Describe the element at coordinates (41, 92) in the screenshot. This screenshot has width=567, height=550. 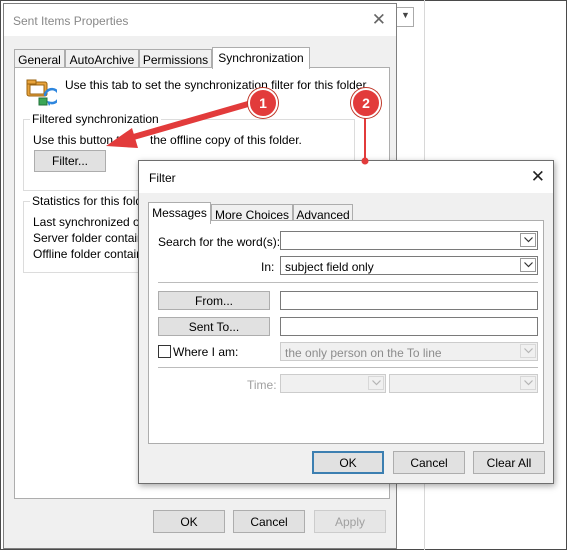
I see `sync-folder-icon` at that location.